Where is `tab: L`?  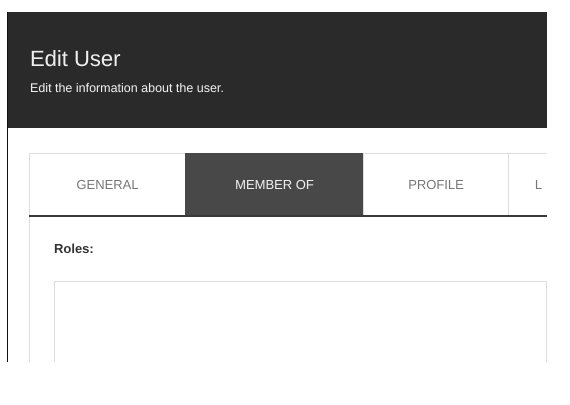
tab: L is located at coordinates (527, 184).